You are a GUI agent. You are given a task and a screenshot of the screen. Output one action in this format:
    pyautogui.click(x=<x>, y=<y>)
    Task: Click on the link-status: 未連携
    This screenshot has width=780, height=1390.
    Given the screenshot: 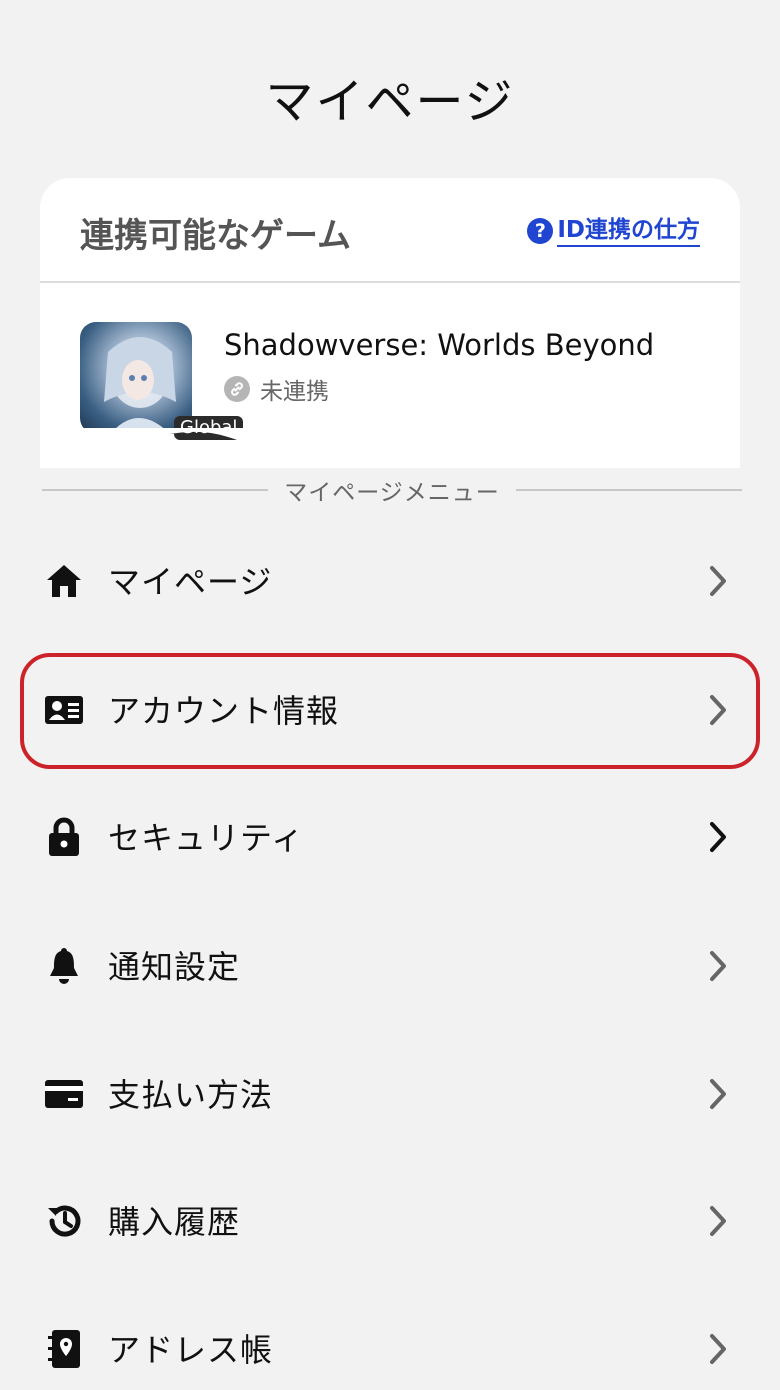 What is the action you would take?
    pyautogui.click(x=276, y=389)
    